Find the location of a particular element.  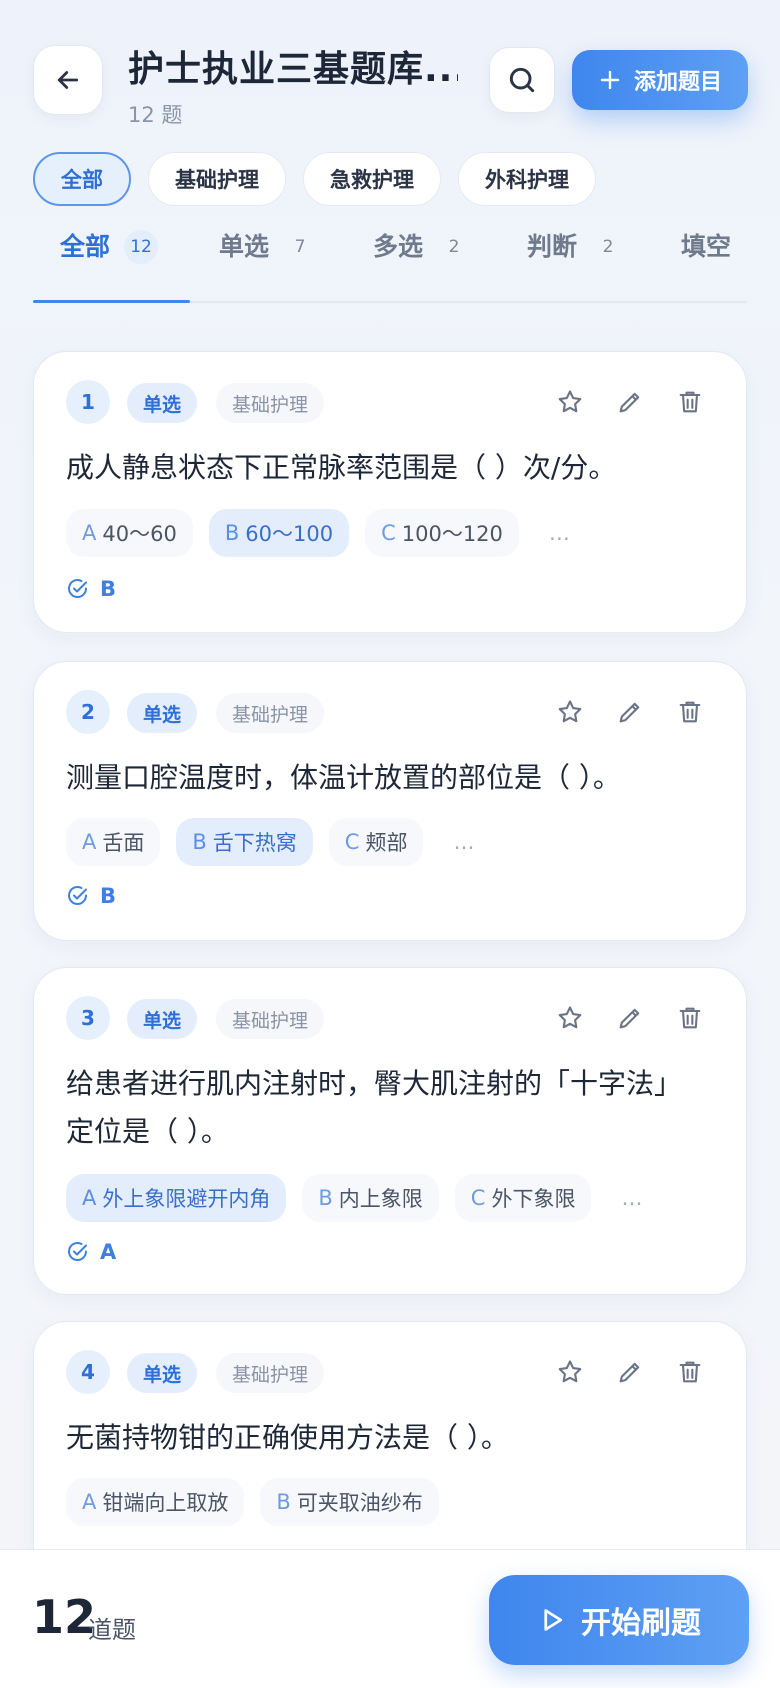

header: 护士执业三基题库... 12 题 添加题目 is located at coordinates (390, 70).